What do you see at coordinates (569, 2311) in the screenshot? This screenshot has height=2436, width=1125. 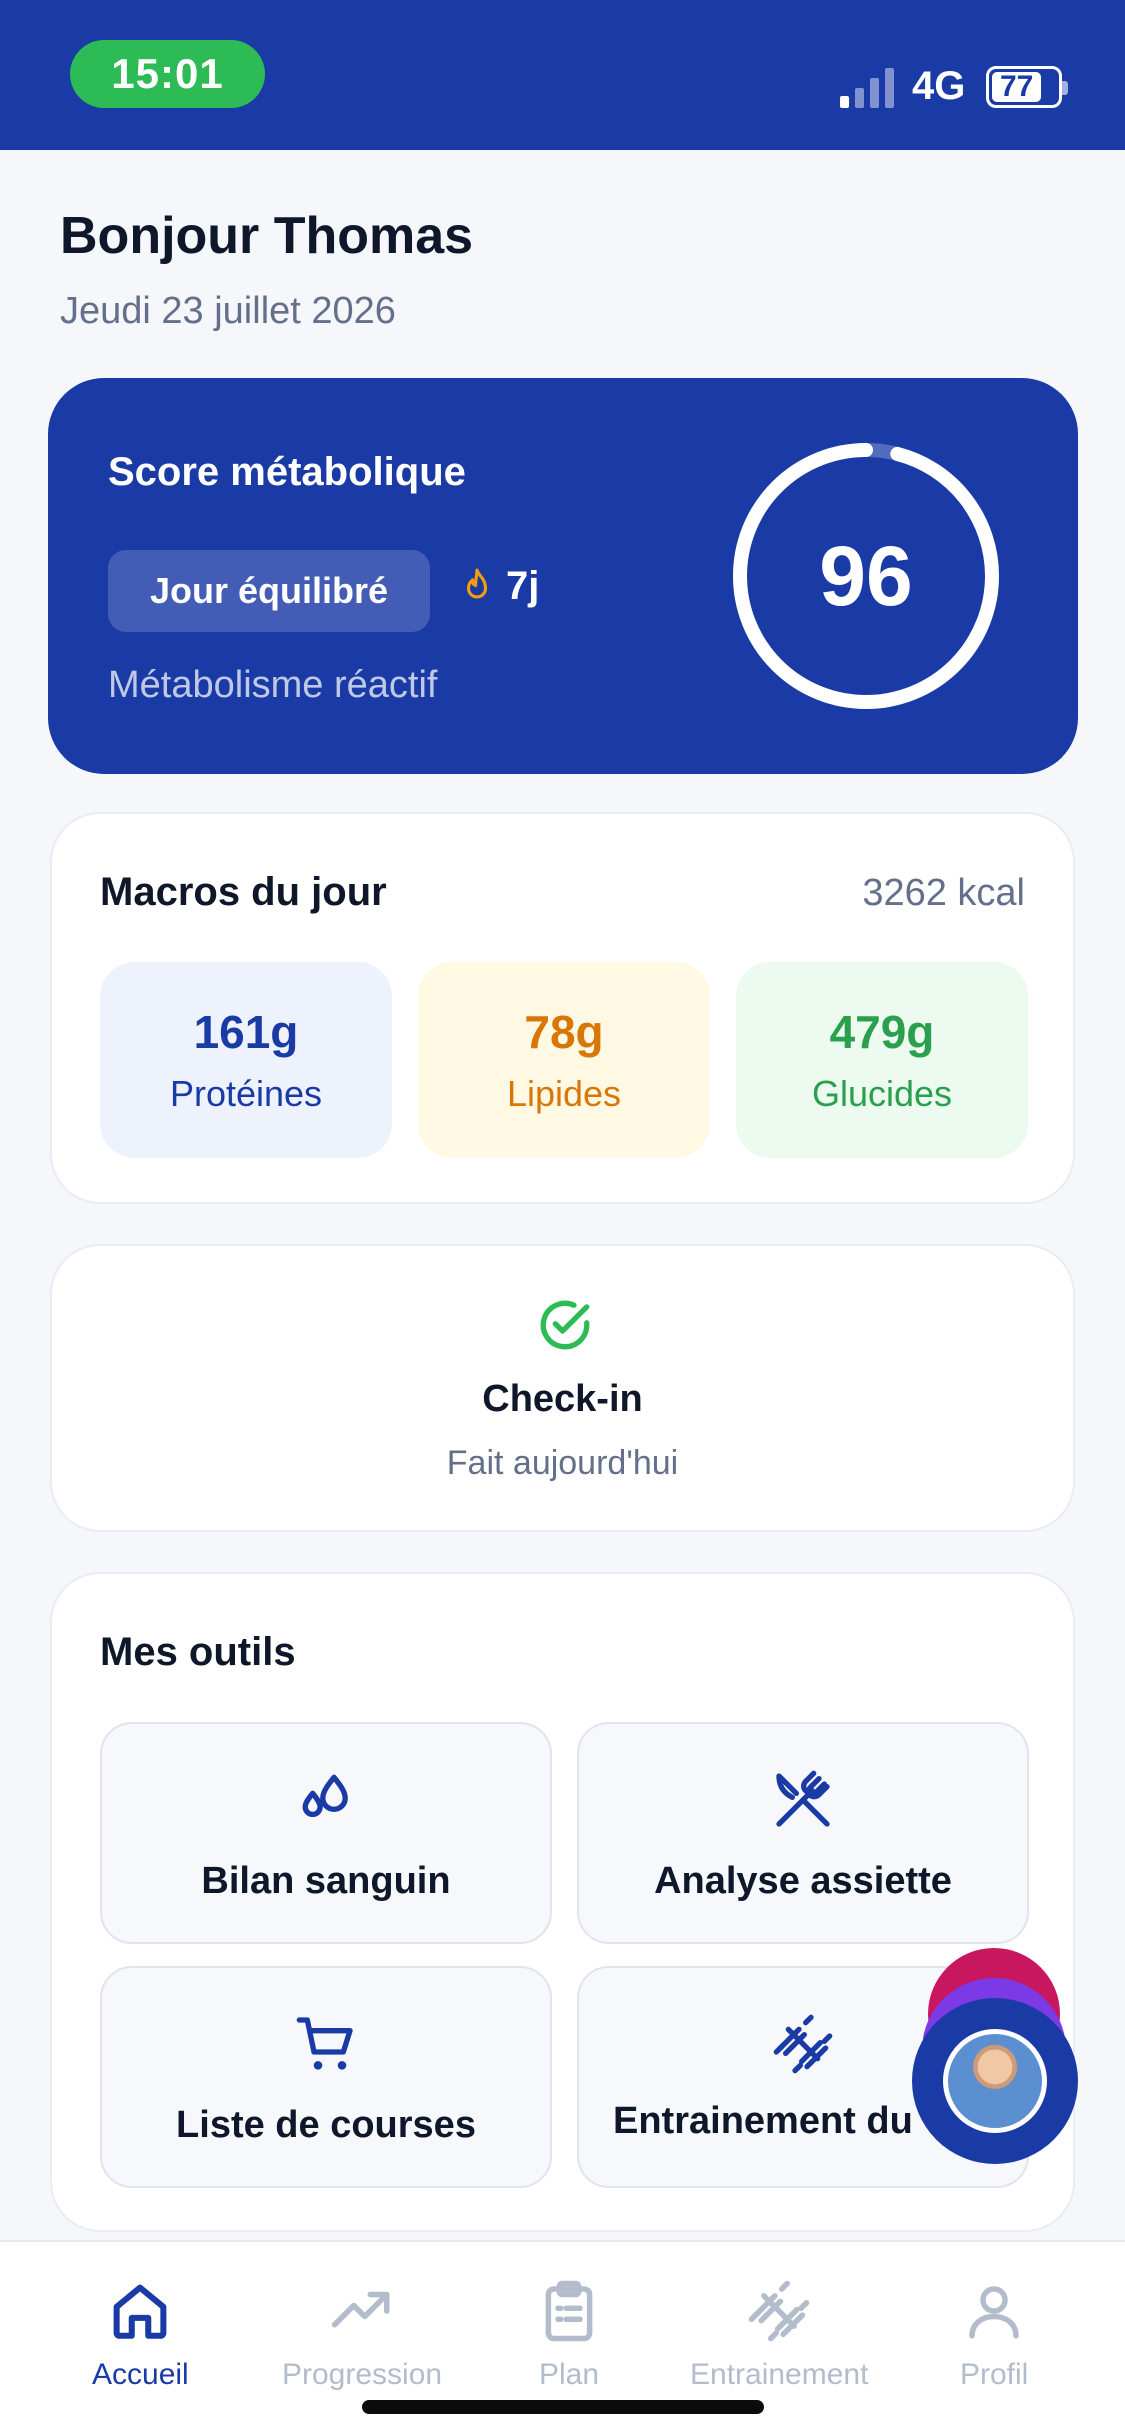 I see `clipboard-icon` at bounding box center [569, 2311].